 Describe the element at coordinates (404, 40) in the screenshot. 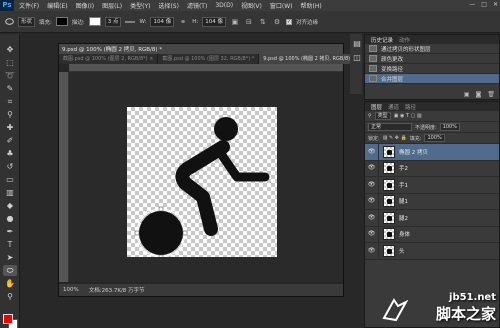

I see `tab-actions: 动作` at that location.